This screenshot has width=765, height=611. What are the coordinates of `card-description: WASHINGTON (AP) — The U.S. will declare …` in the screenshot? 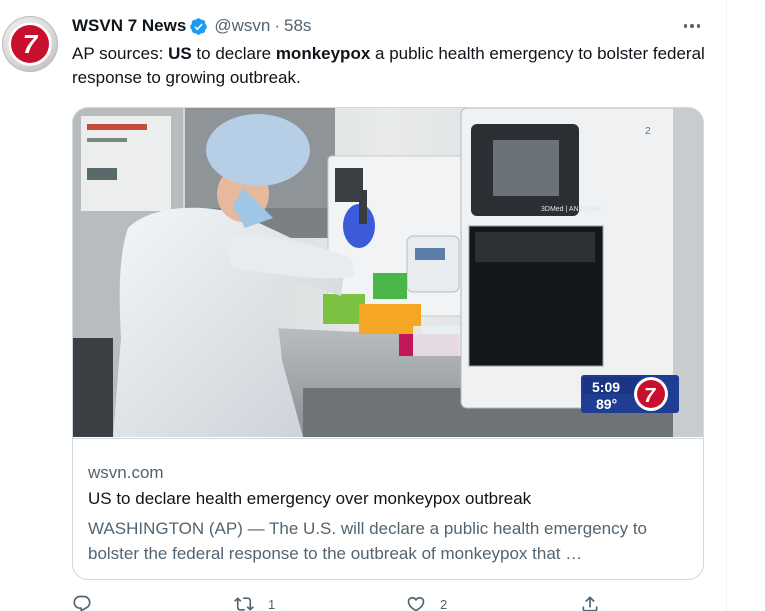 It's located at (367, 541).